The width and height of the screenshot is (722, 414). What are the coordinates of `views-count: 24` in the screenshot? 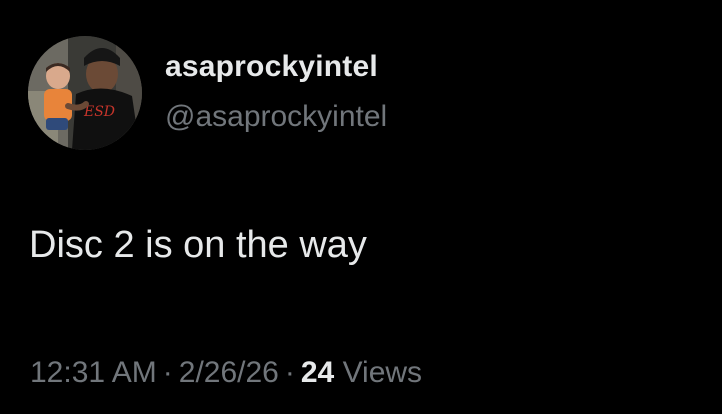 It's located at (317, 372).